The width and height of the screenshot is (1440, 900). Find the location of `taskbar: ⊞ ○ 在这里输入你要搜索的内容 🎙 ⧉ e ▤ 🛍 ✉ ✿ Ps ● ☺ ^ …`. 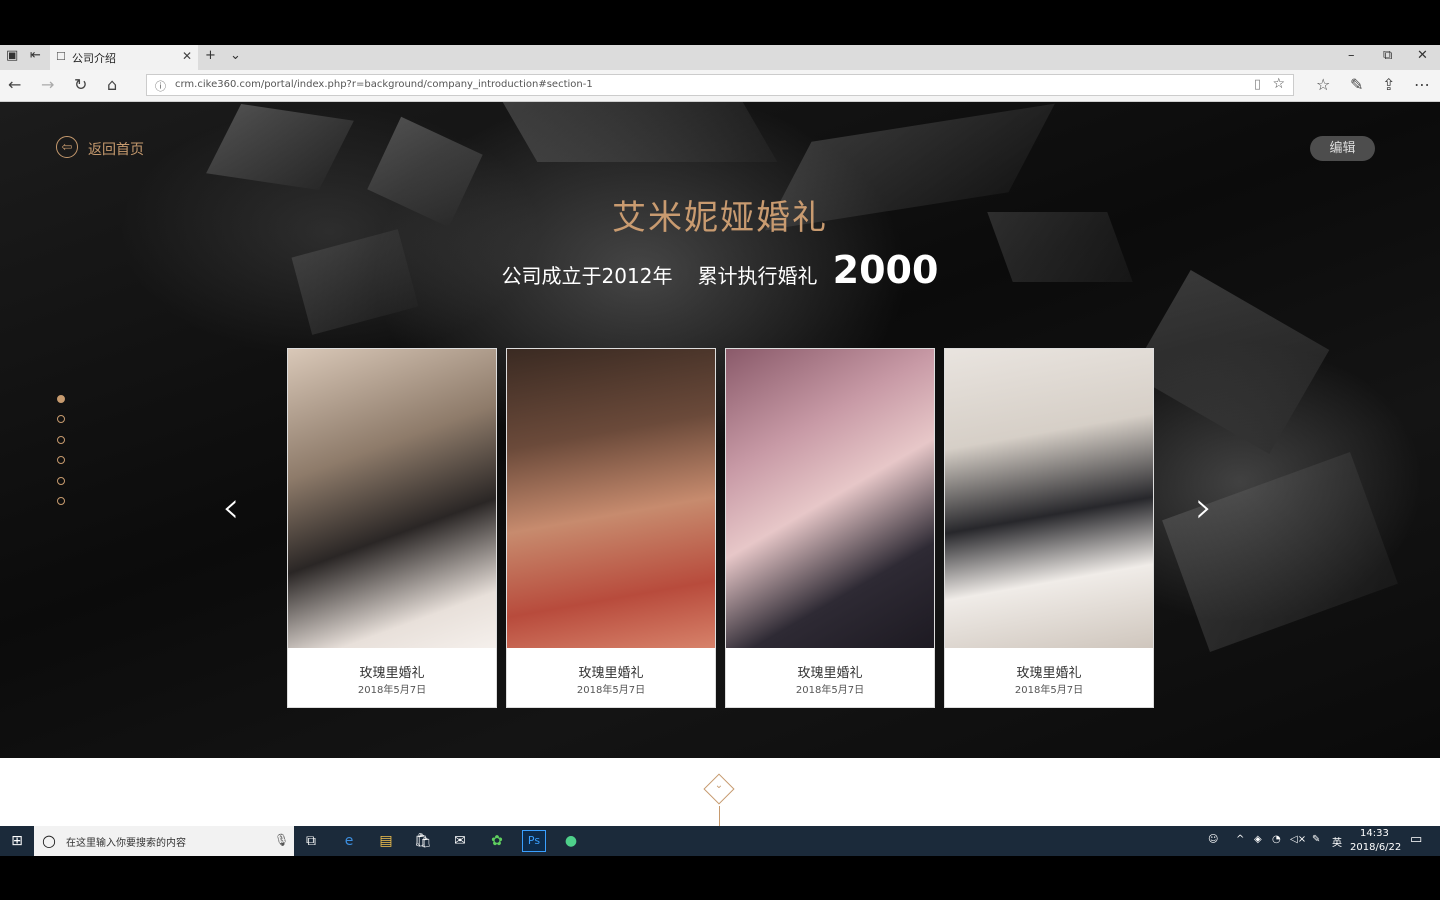

taskbar: ⊞ ○ 在这里输入你要搜索的内容 🎙 ⧉ e ▤ 🛍 ✉ ✿ Ps ● ☺ ^ … is located at coordinates (720, 841).